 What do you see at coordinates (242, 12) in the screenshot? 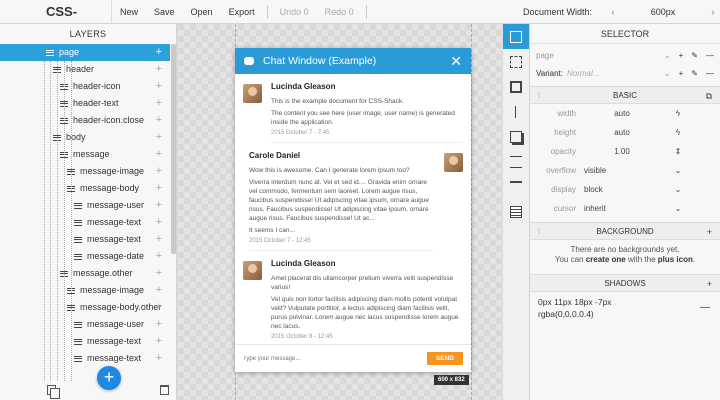
I see `export-button: Export` at bounding box center [242, 12].